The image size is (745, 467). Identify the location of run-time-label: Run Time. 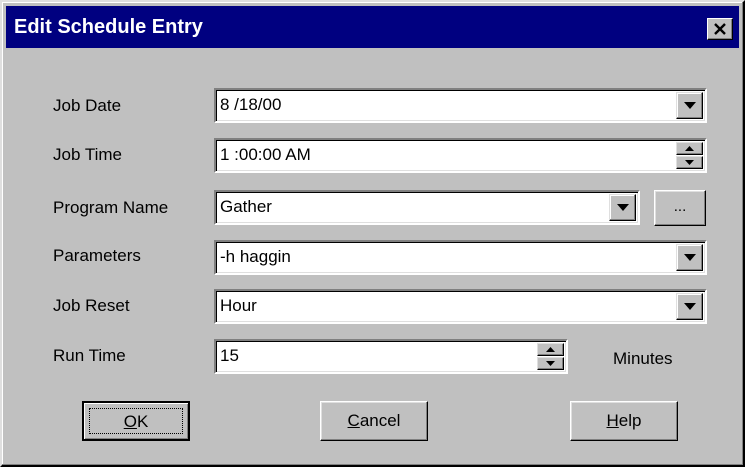
(89, 355).